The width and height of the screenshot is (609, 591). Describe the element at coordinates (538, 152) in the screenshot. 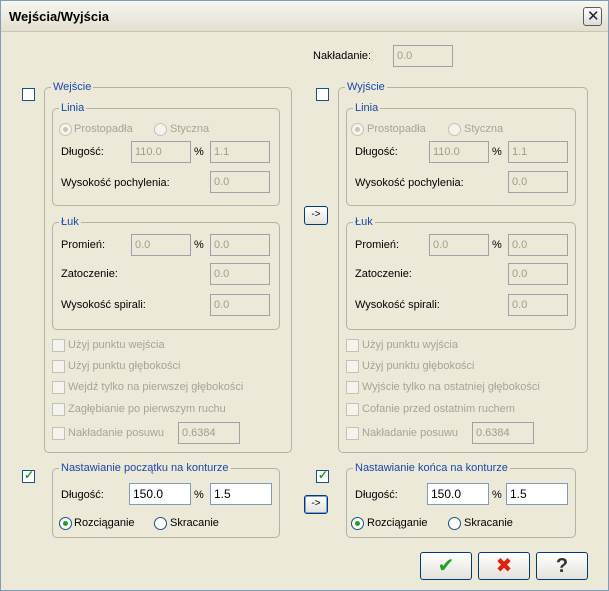

I see `exit-length-pct-field: 1.1` at that location.